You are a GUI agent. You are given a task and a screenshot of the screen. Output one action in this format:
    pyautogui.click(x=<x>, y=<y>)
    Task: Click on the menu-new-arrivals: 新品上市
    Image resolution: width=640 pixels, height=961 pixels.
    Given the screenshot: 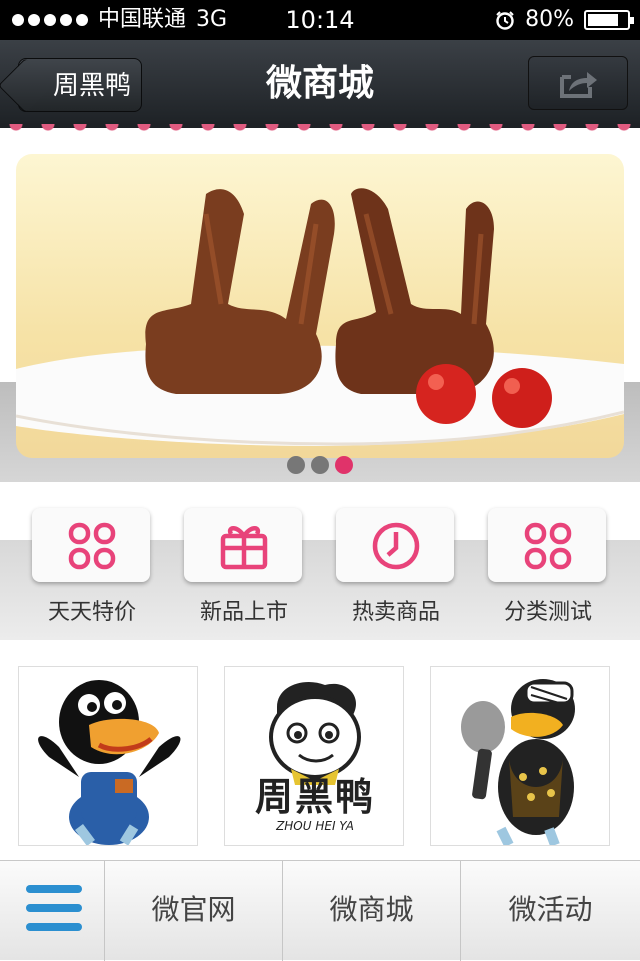 What is the action you would take?
    pyautogui.click(x=244, y=565)
    